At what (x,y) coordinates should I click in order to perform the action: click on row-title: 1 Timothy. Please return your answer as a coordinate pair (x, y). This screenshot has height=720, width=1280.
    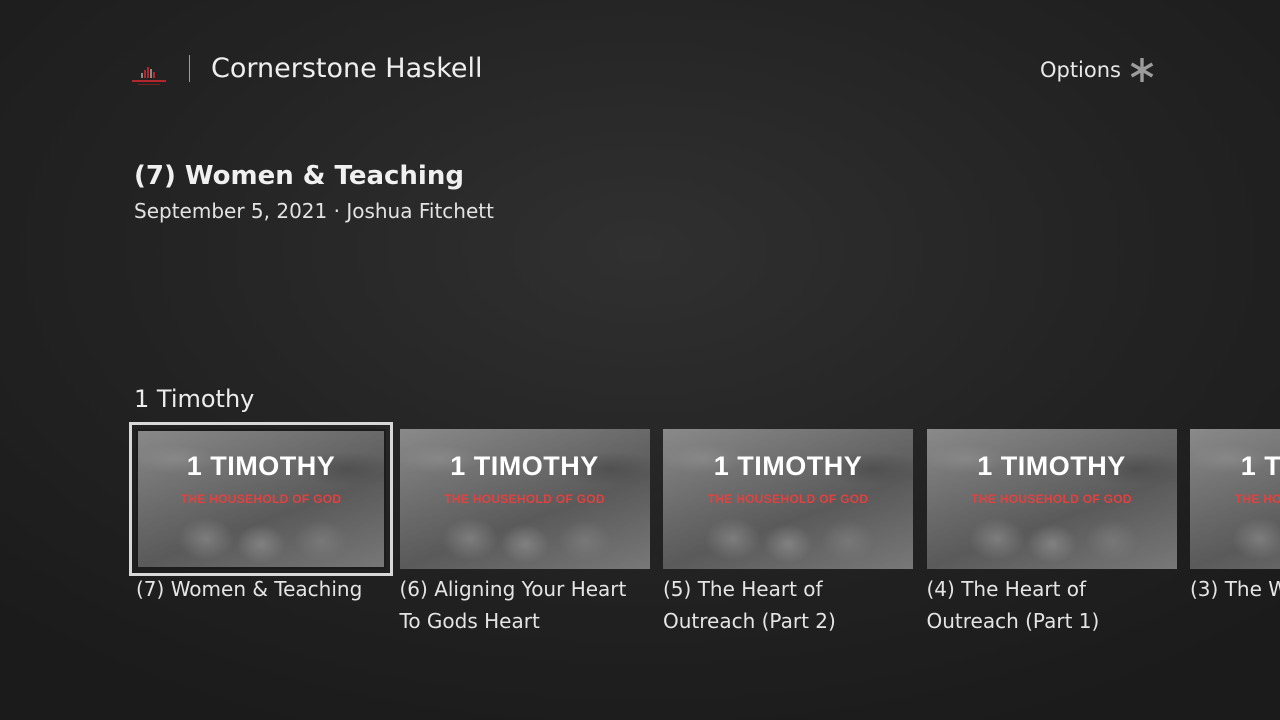
    Looking at the image, I should click on (194, 399).